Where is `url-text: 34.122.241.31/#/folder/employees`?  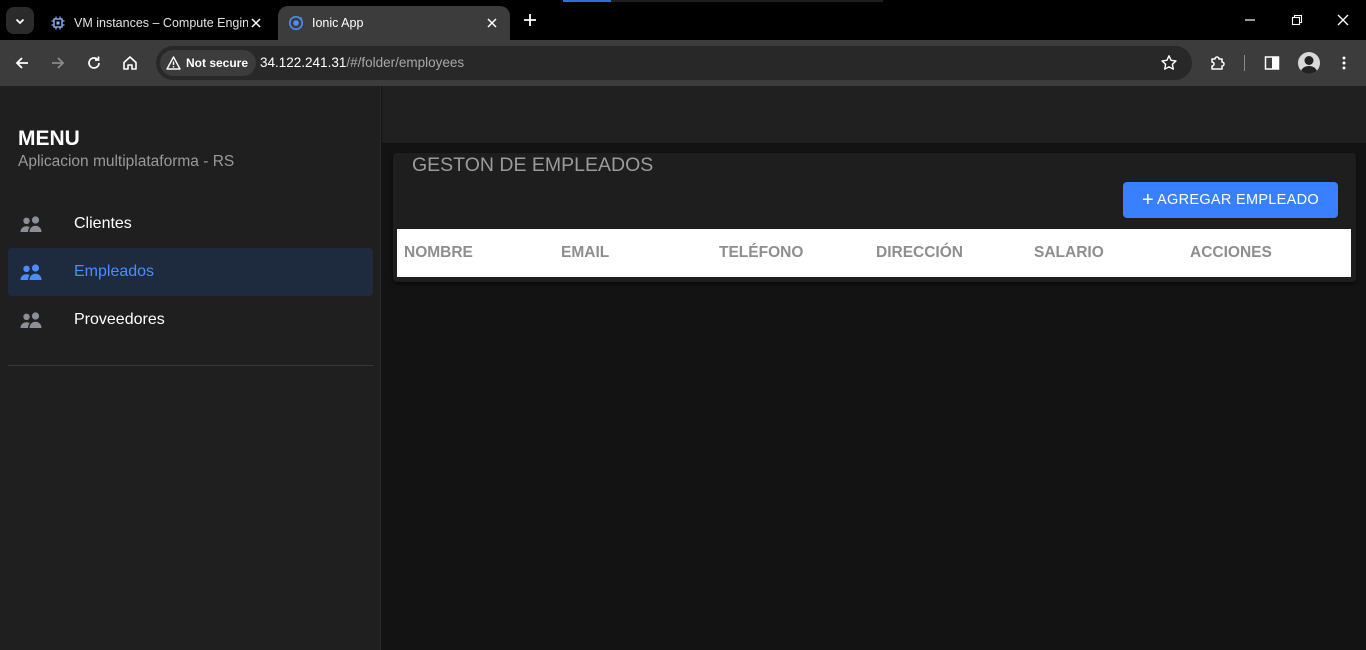 url-text: 34.122.241.31/#/folder/employees is located at coordinates (362, 62).